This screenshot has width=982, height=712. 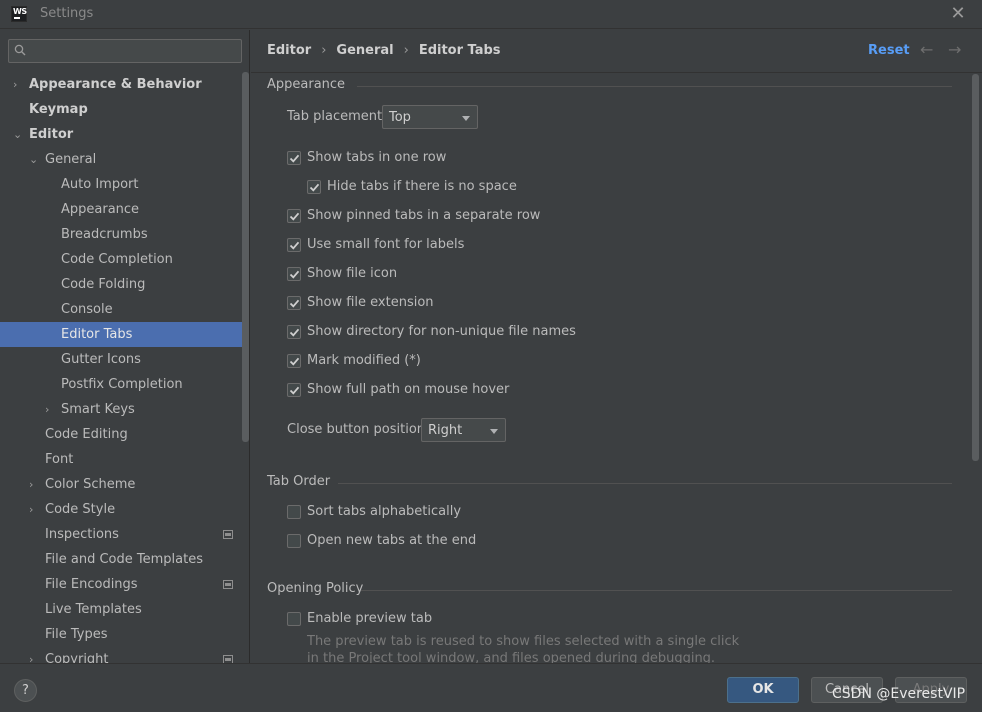 I want to click on back-arrow-icon: ←, so click(x=926, y=49).